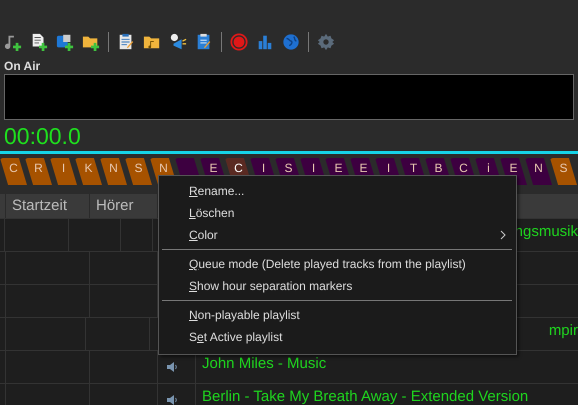 This screenshot has height=405, width=578. What do you see at coordinates (563, 330) in the screenshot?
I see `track-title: mpir` at bounding box center [563, 330].